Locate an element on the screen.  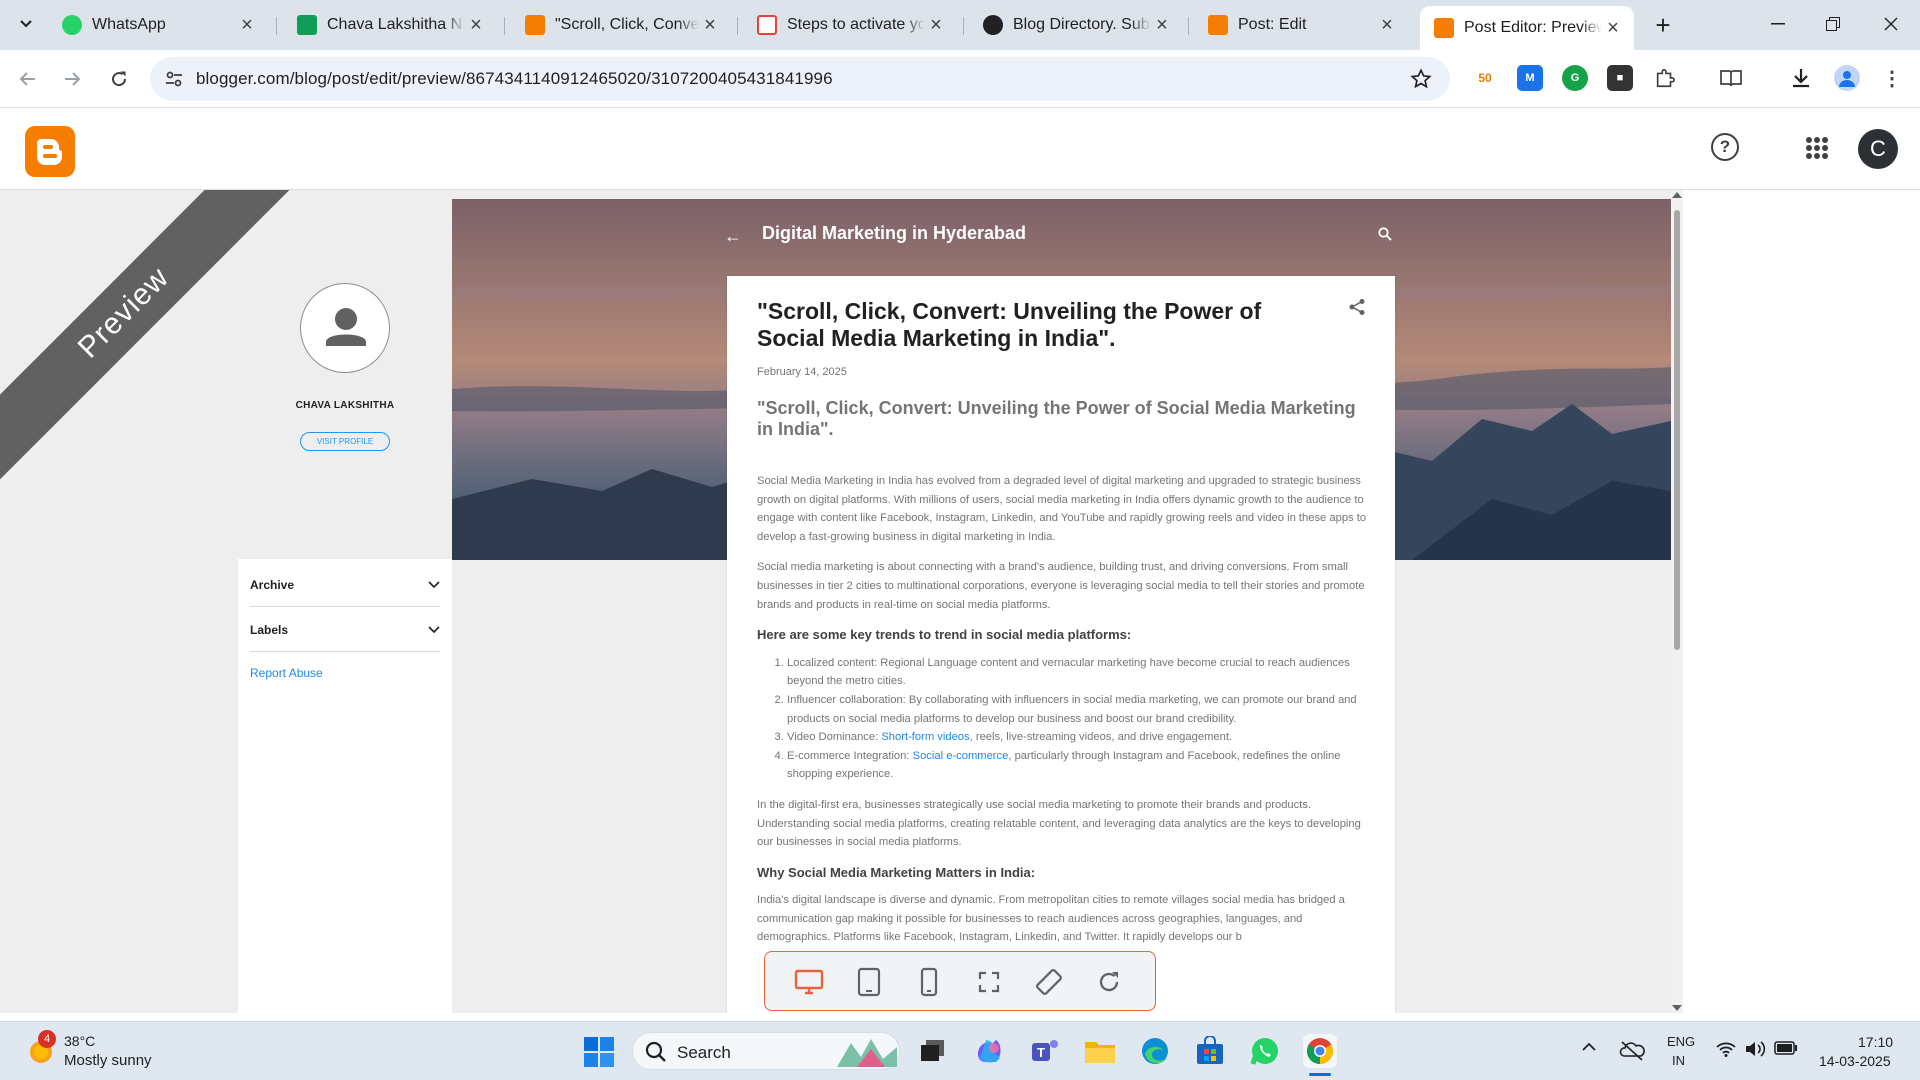
extension-dark-icon: ■ is located at coordinates (1620, 78).